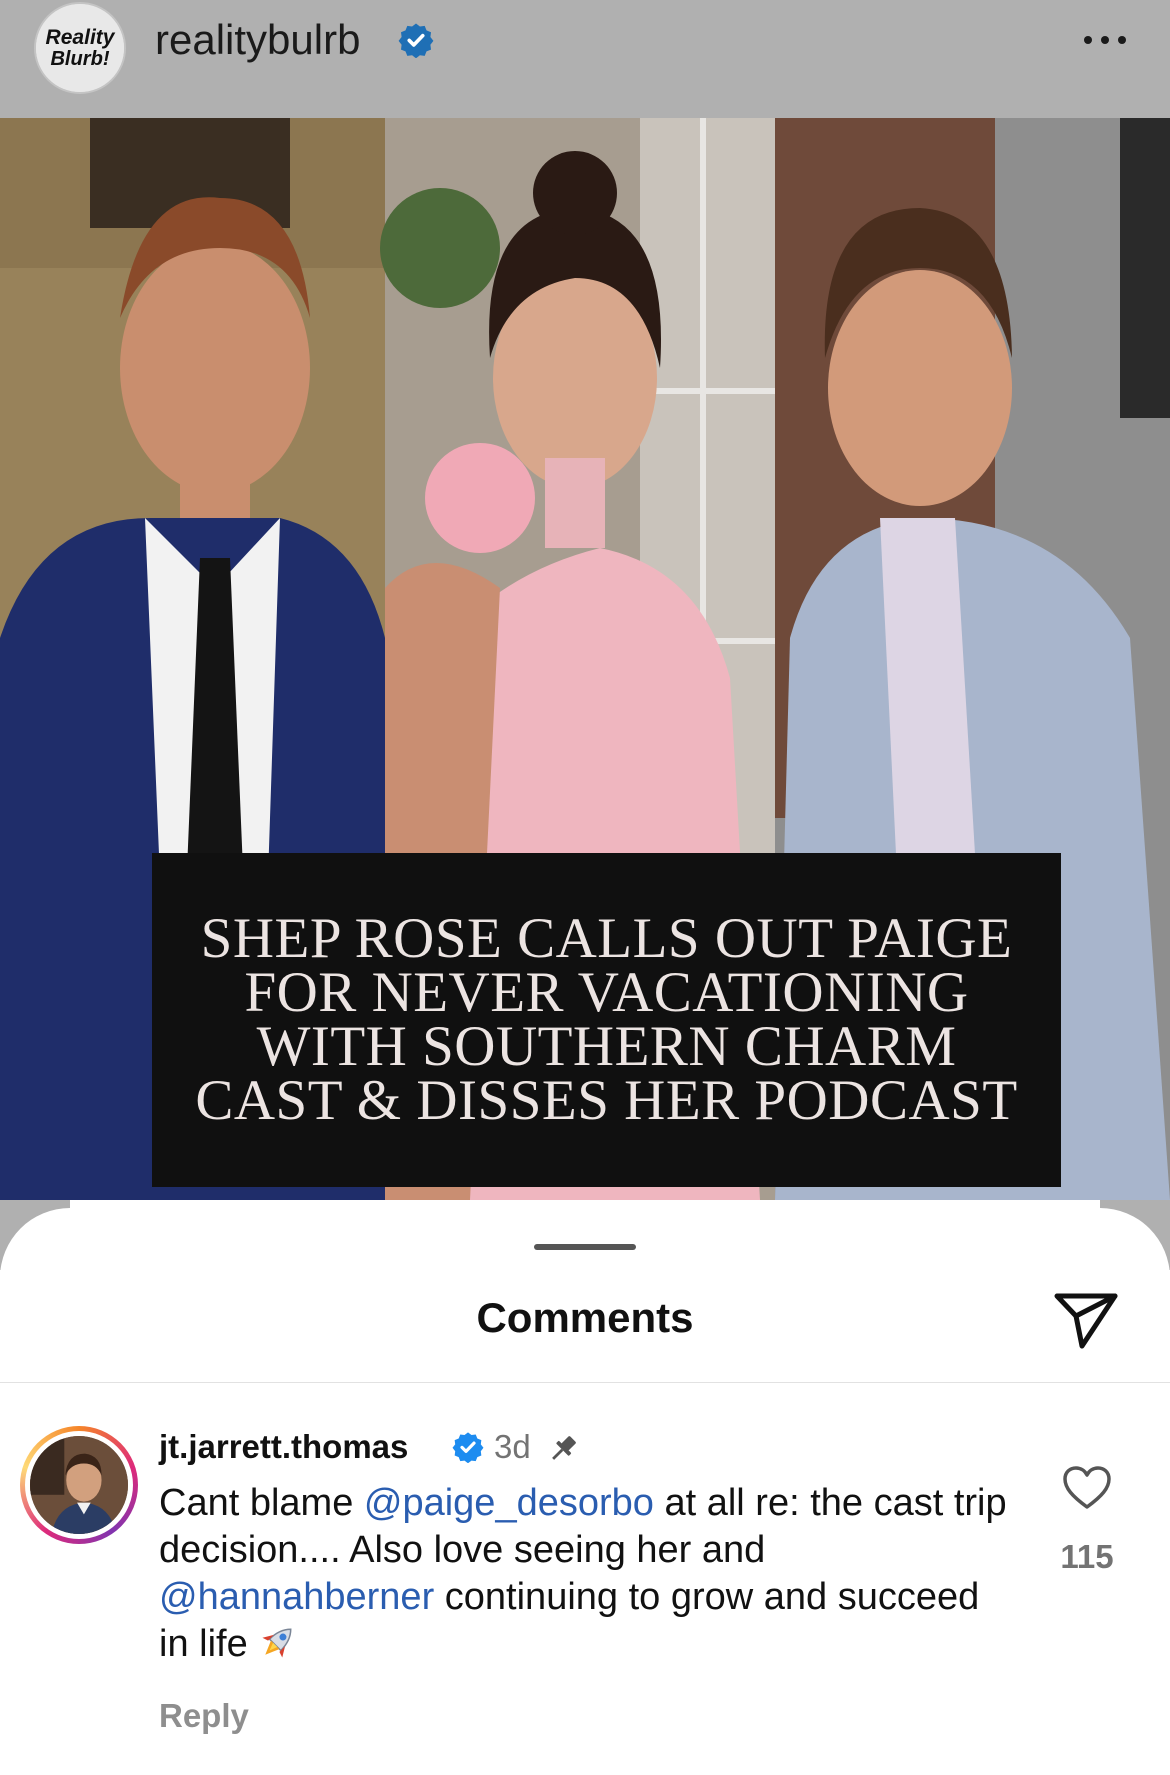 This screenshot has width=1170, height=1775. Describe the element at coordinates (204, 1716) in the screenshot. I see `reply-button: Reply` at that location.